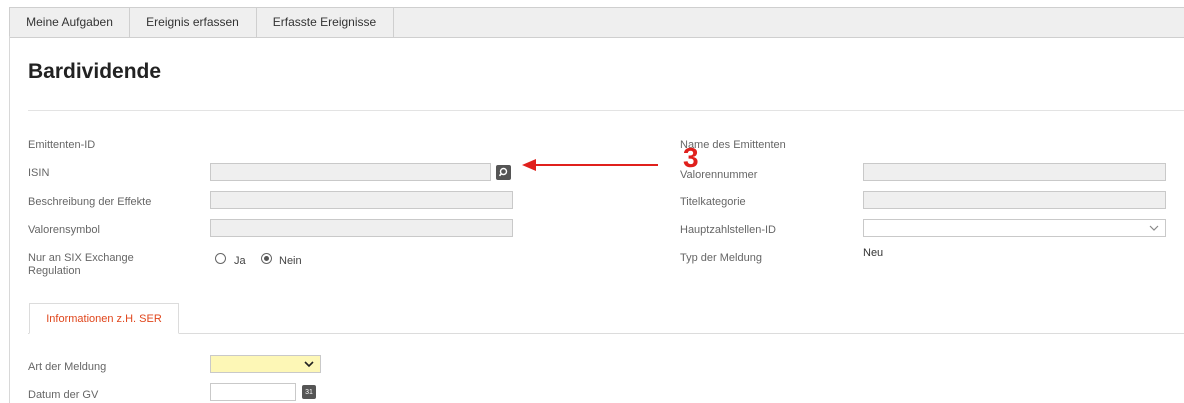 This screenshot has height=403, width=1184. Describe the element at coordinates (713, 202) in the screenshot. I see `titelkategorie-label: Titelkategorie` at that location.